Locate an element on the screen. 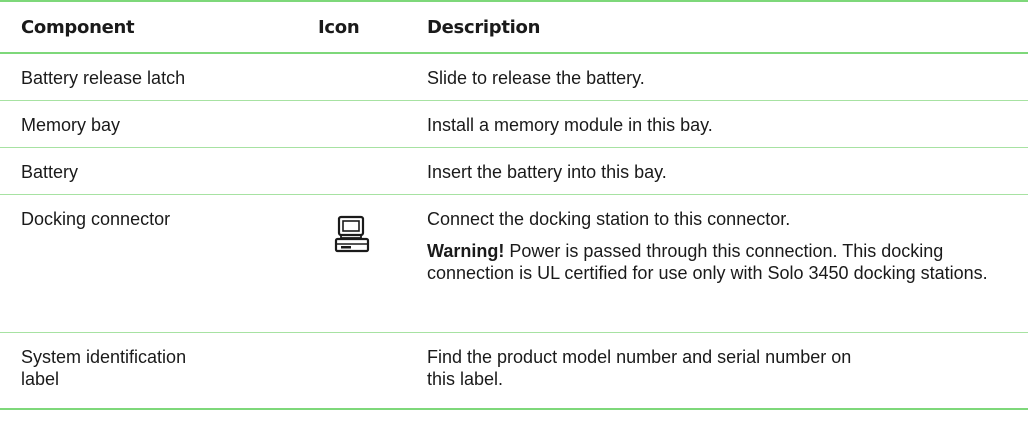 The image size is (1028, 435). header-icon: Icon is located at coordinates (339, 27).